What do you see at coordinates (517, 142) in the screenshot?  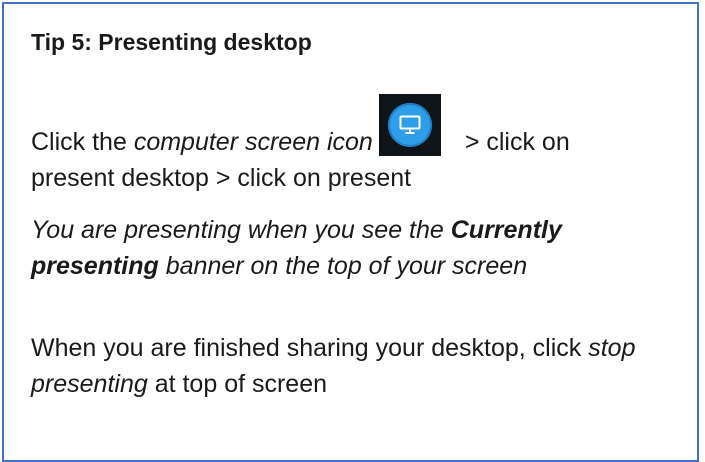 I see `step-text-click-on: > click on` at bounding box center [517, 142].